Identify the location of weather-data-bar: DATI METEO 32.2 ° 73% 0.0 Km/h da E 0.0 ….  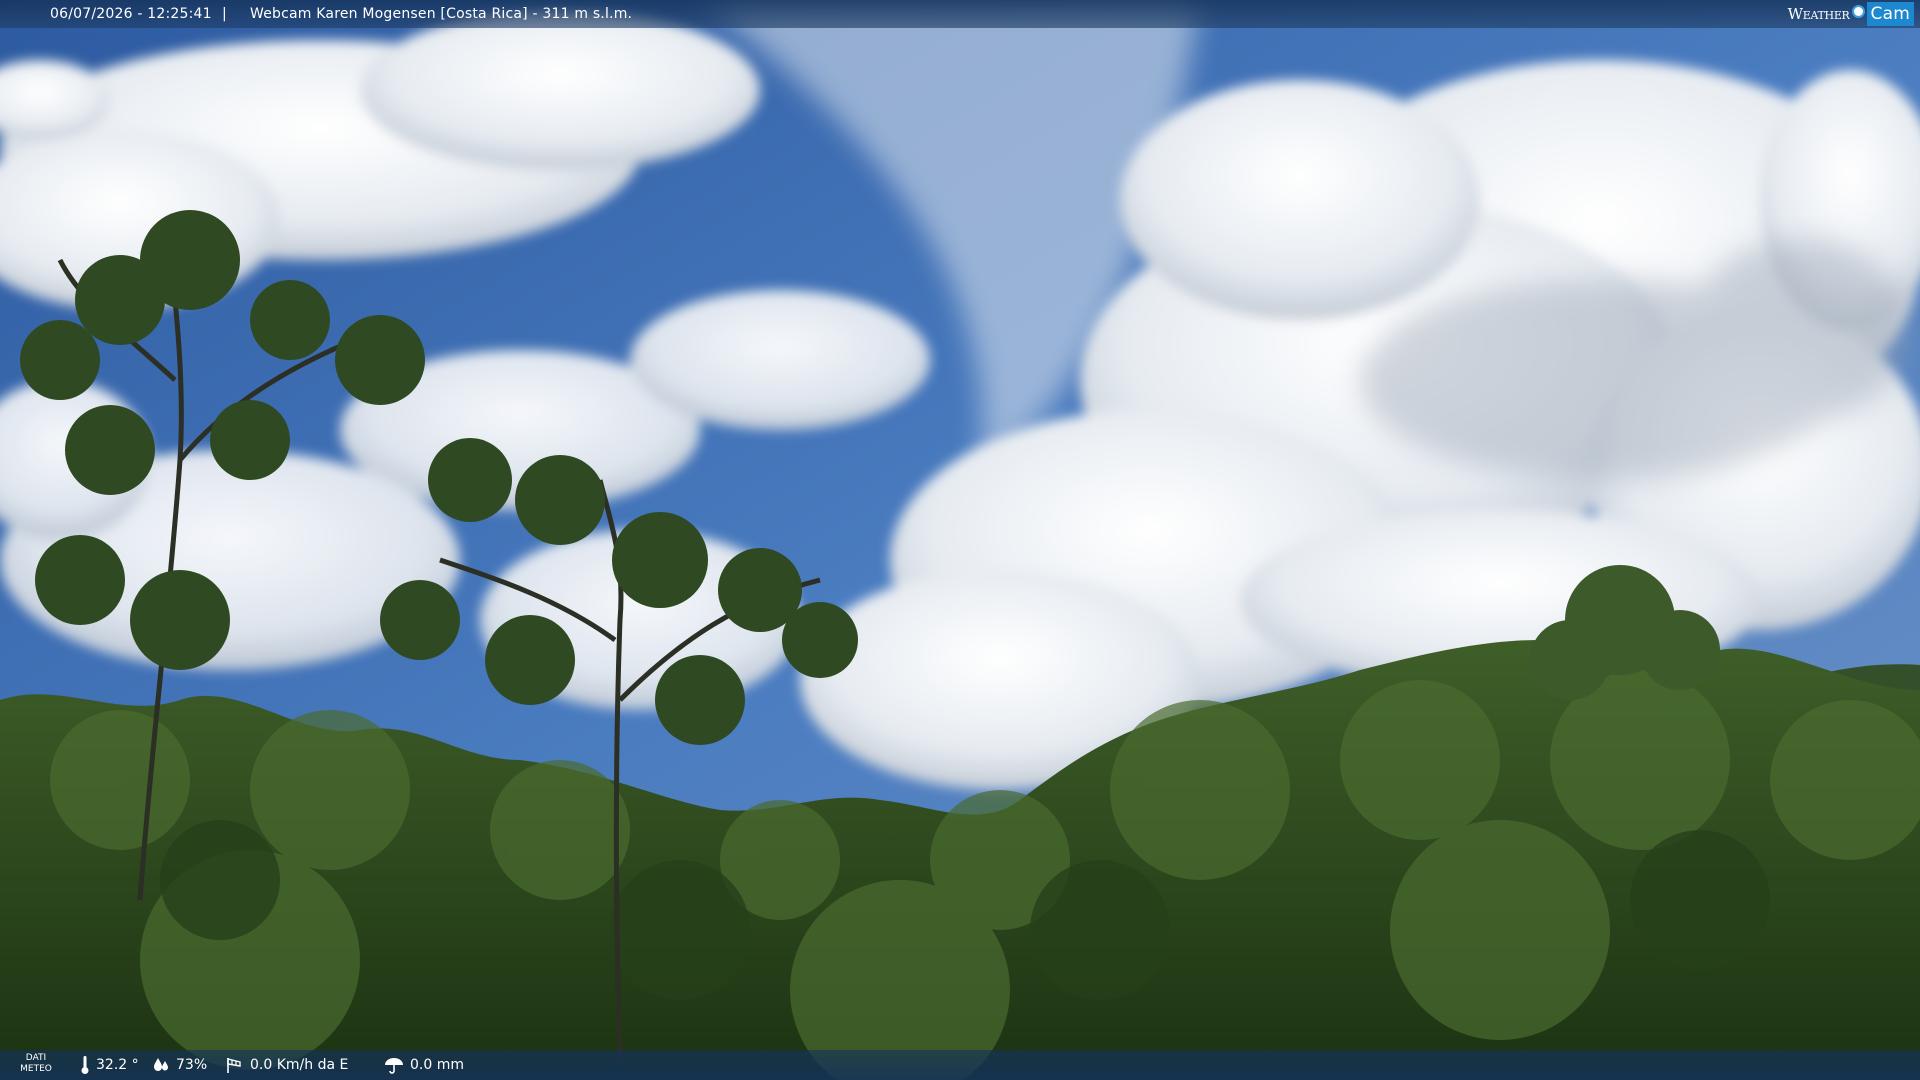
(960, 1065).